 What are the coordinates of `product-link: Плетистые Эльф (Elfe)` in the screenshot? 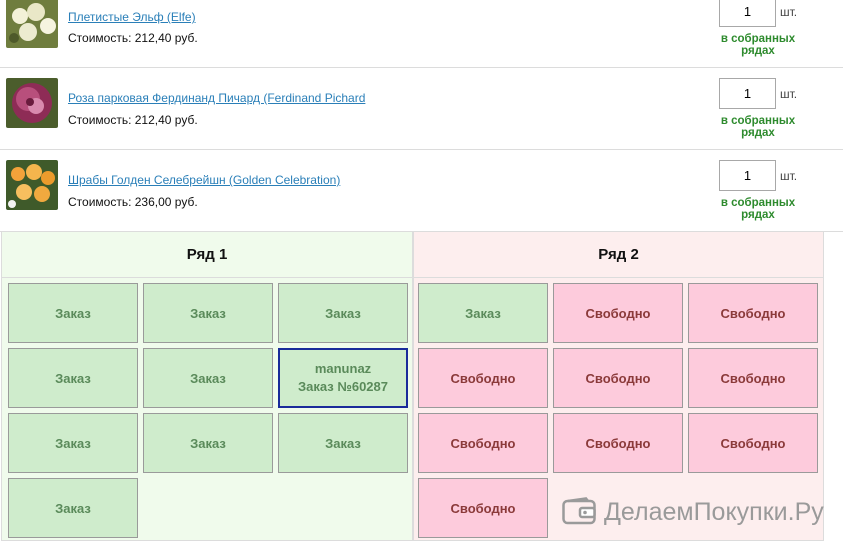 It's located at (132, 17).